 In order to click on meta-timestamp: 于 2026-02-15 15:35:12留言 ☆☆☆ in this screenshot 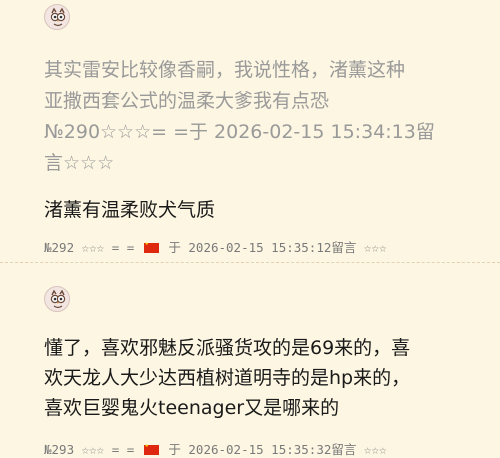, I will do `click(277, 247)`.